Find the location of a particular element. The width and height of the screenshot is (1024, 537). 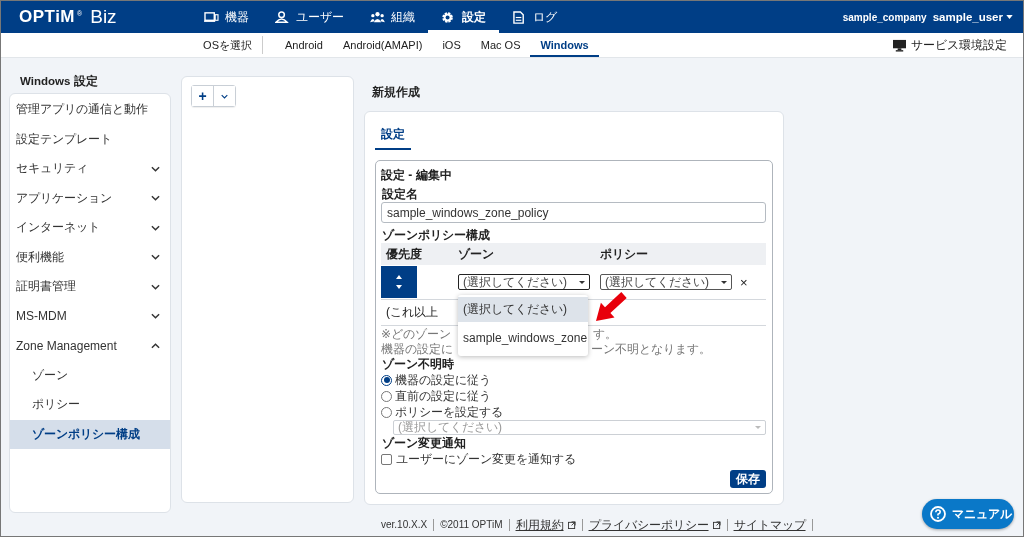

settings-icon is located at coordinates (448, 17).